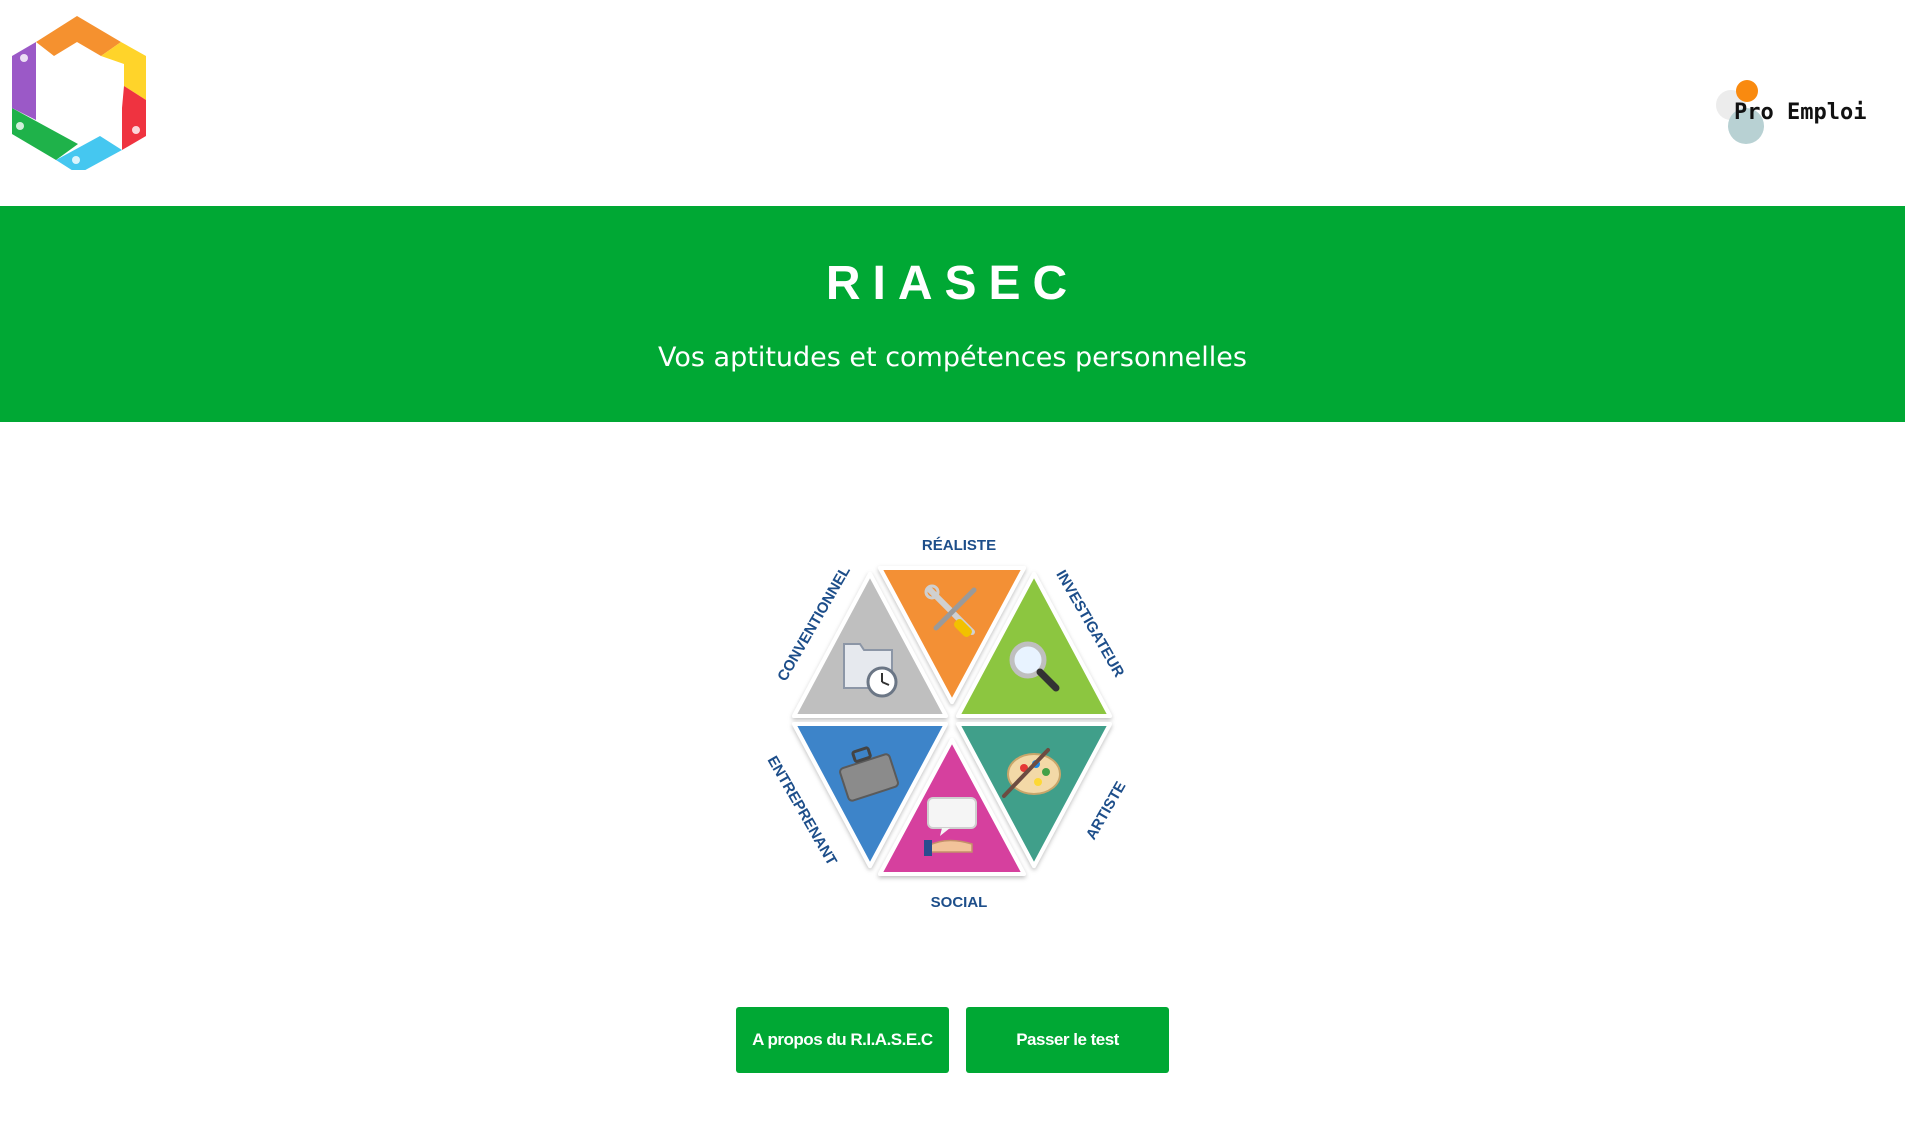 The width and height of the screenshot is (1905, 1132). Describe the element at coordinates (959, 545) in the screenshot. I see `label-realiste: RÉALISTE` at that location.